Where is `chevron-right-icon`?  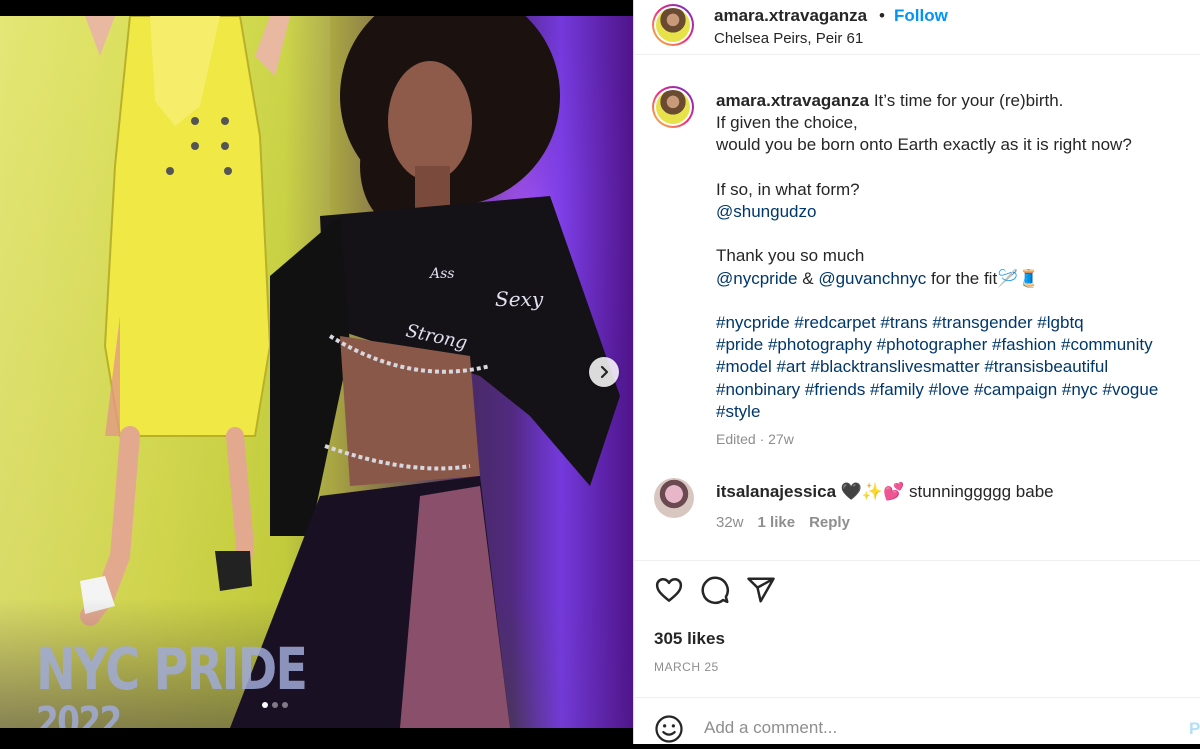
chevron-right-icon is located at coordinates (604, 372).